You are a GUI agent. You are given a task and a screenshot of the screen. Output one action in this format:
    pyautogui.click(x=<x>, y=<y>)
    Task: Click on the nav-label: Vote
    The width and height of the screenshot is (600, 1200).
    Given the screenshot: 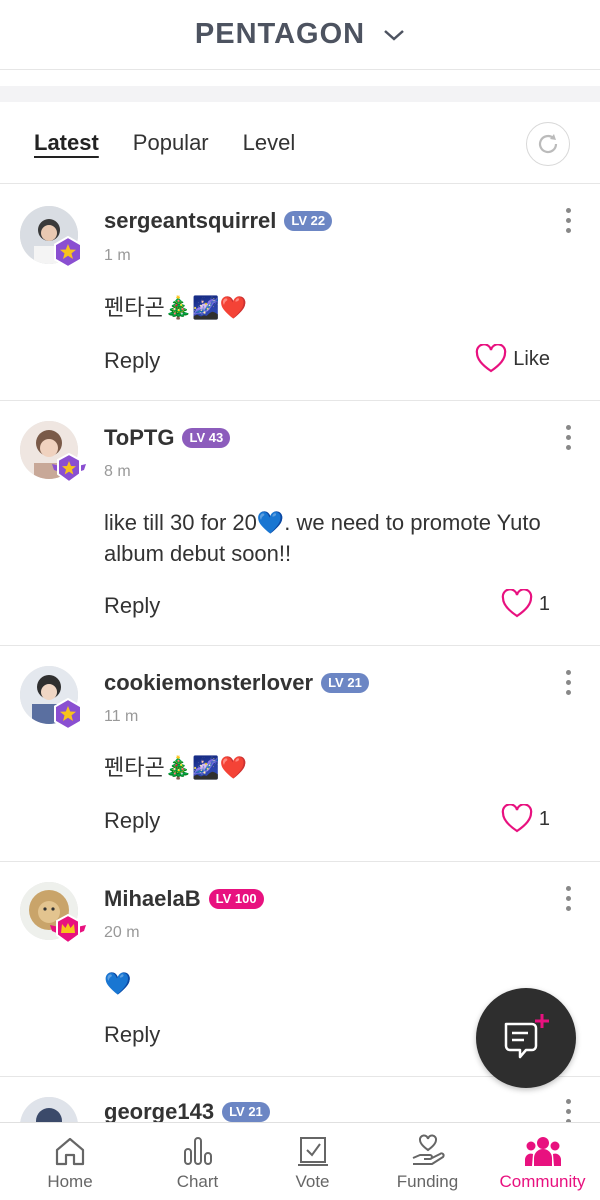 What is the action you would take?
    pyautogui.click(x=312, y=1181)
    